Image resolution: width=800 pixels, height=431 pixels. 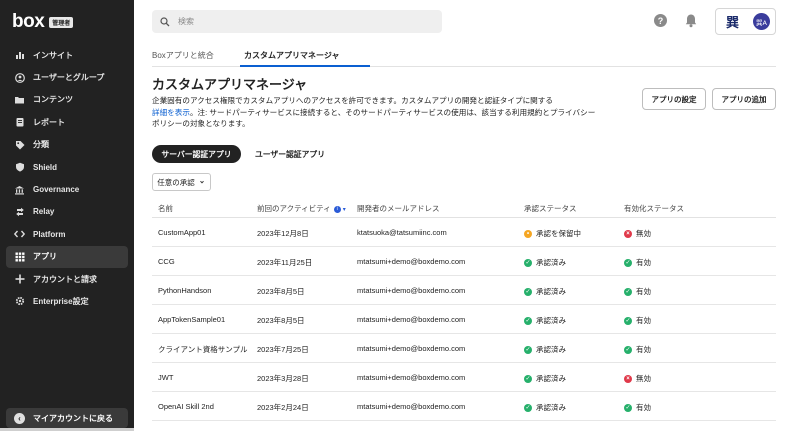 I want to click on last-activity: 2023年8月5日, so click(x=281, y=291).